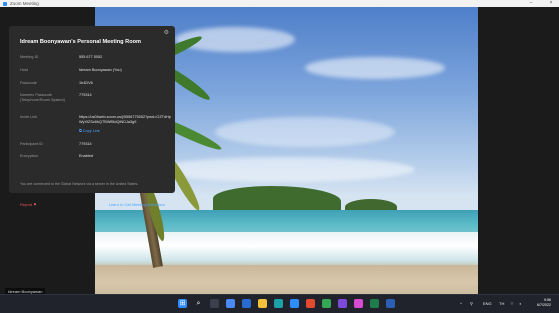 This screenshot has height=313, width=559. I want to click on report-button: Report ⚑, so click(28, 204).